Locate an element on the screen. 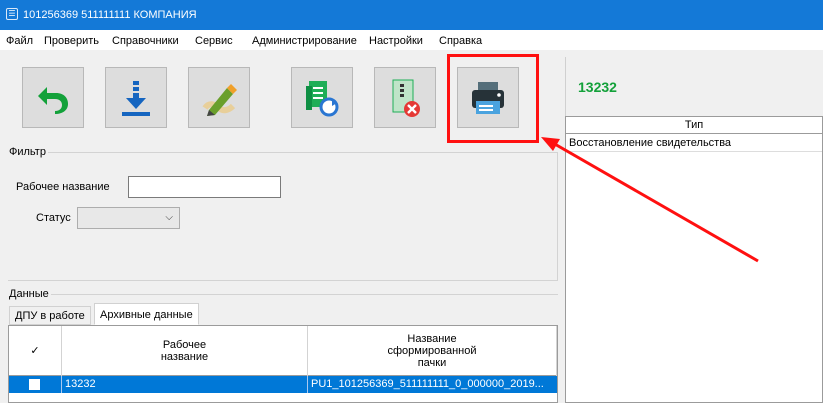 The height and width of the screenshot is (403, 823). undo-icon is located at coordinates (53, 100).